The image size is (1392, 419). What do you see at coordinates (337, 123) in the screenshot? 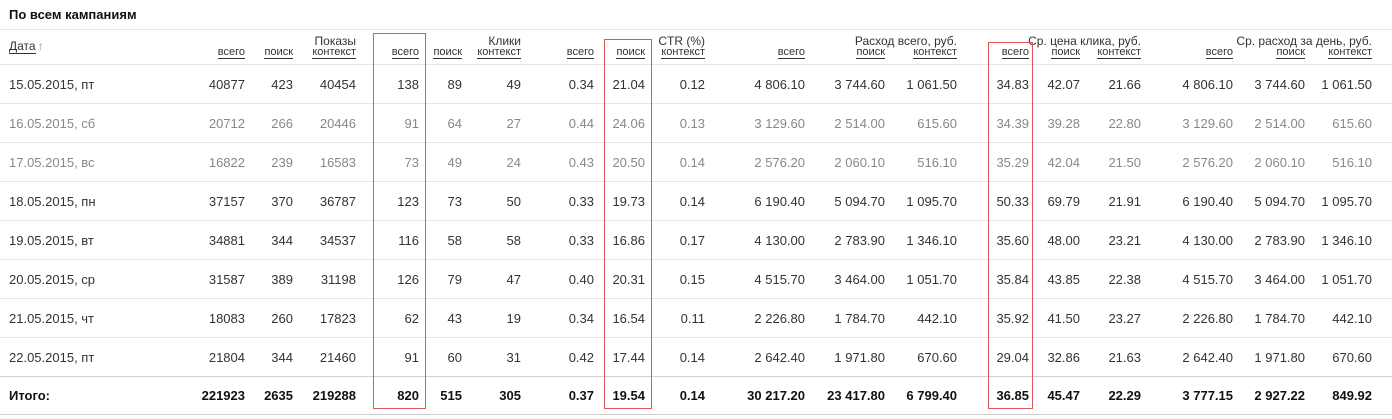
I see `cell-show-context: 20446` at bounding box center [337, 123].